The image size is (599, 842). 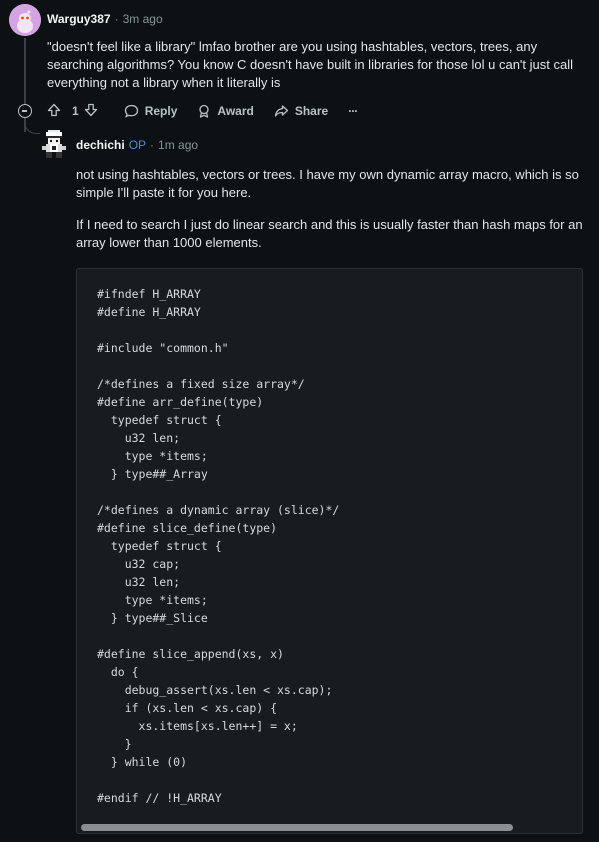 I want to click on award-icon, so click(x=204, y=111).